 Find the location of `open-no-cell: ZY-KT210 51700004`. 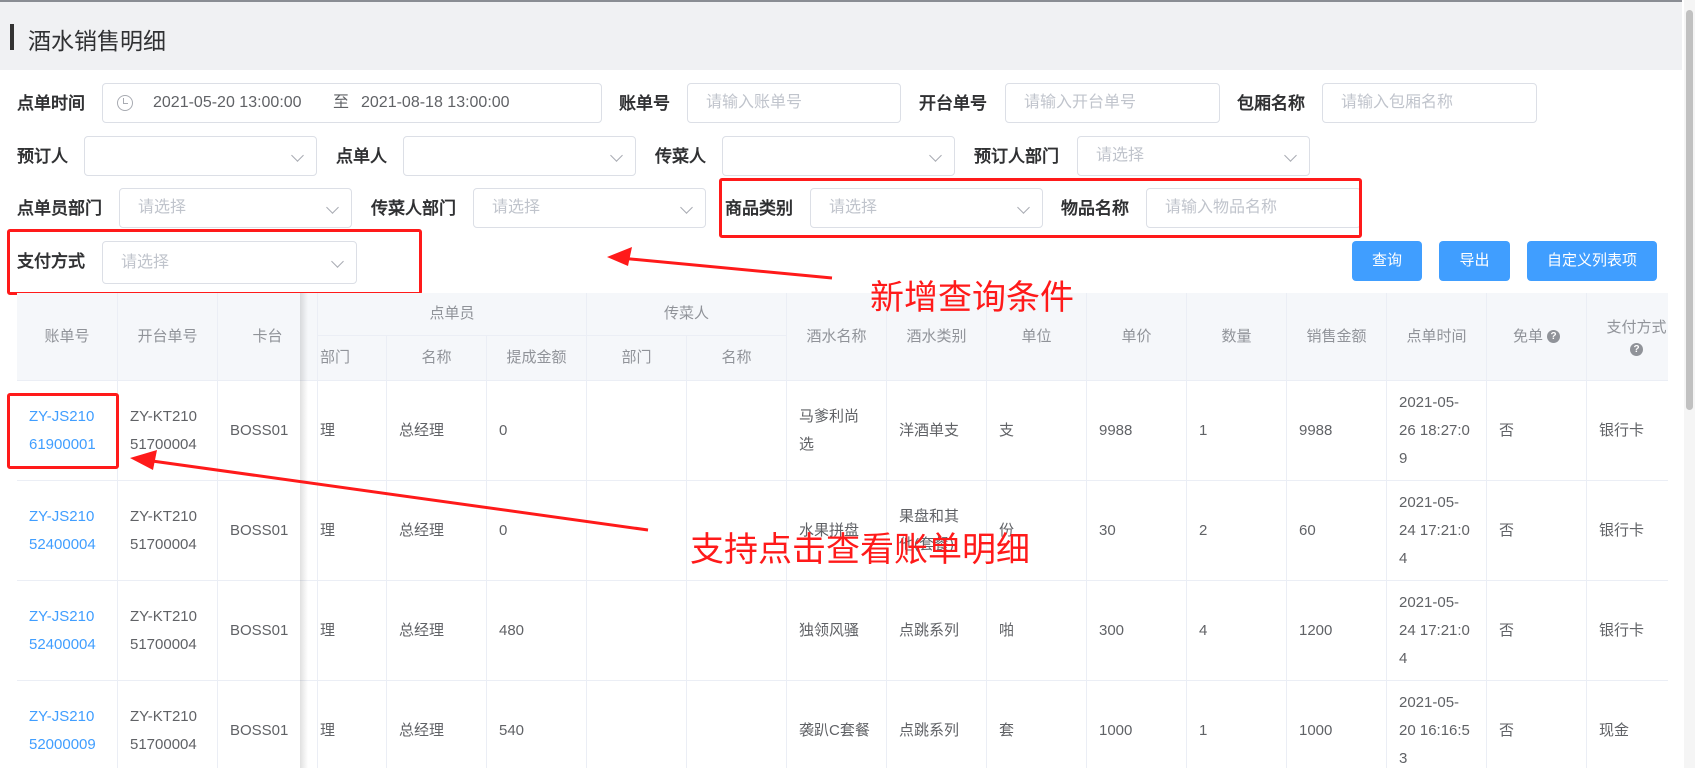

open-no-cell: ZY-KT210 51700004 is located at coordinates (168, 531).